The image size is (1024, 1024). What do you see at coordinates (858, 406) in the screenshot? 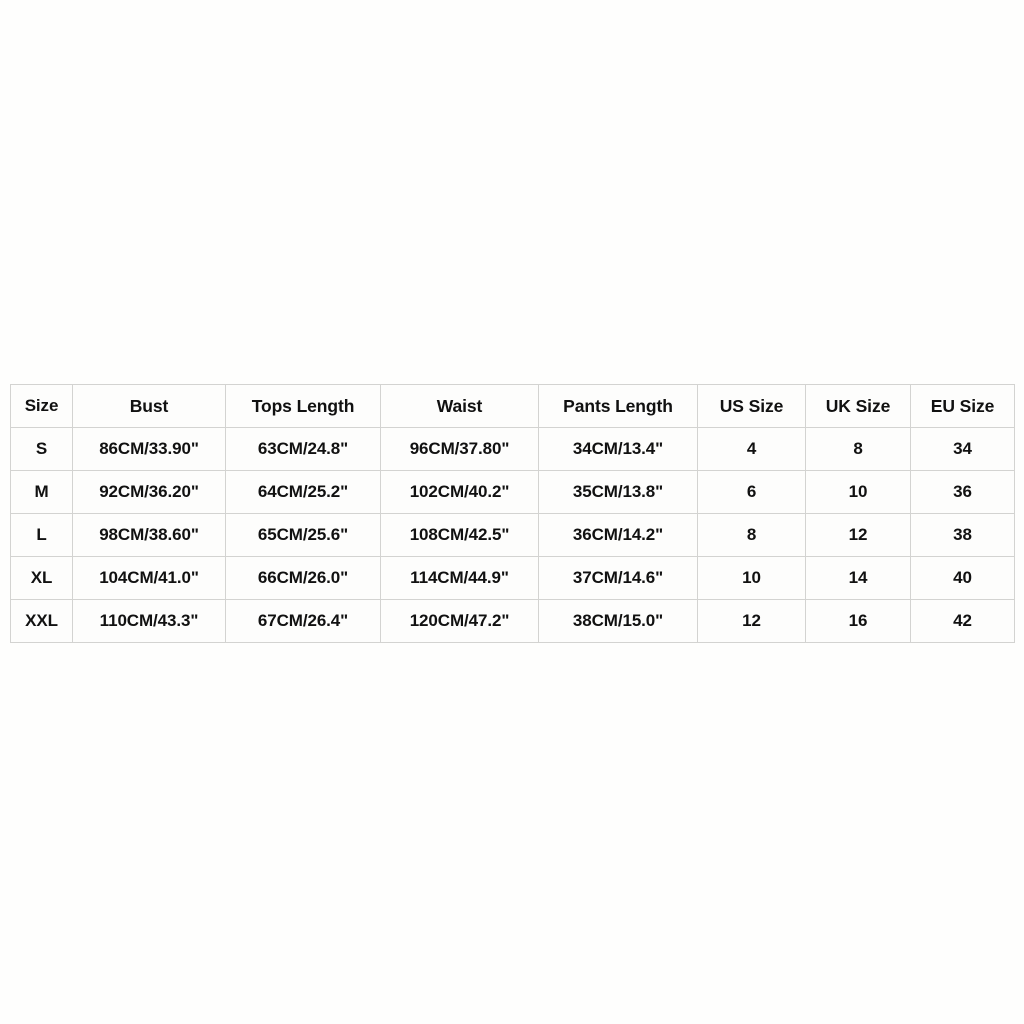
I see `column-header-uk-size: UK Size` at bounding box center [858, 406].